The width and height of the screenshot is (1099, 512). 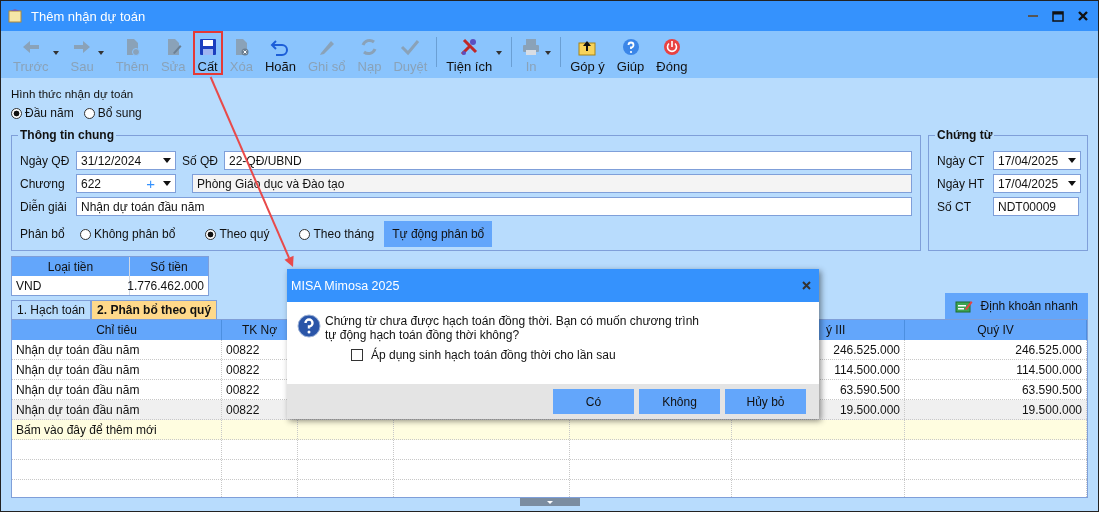 I want to click on dialog-button: Không, so click(x=679, y=401).